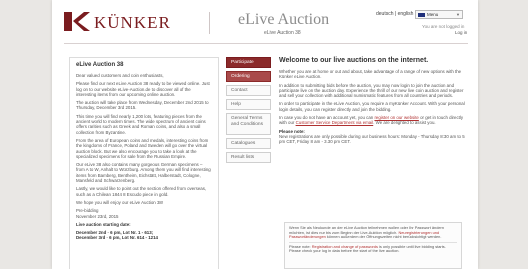  I want to click on login-link: Log in, so click(461, 32).